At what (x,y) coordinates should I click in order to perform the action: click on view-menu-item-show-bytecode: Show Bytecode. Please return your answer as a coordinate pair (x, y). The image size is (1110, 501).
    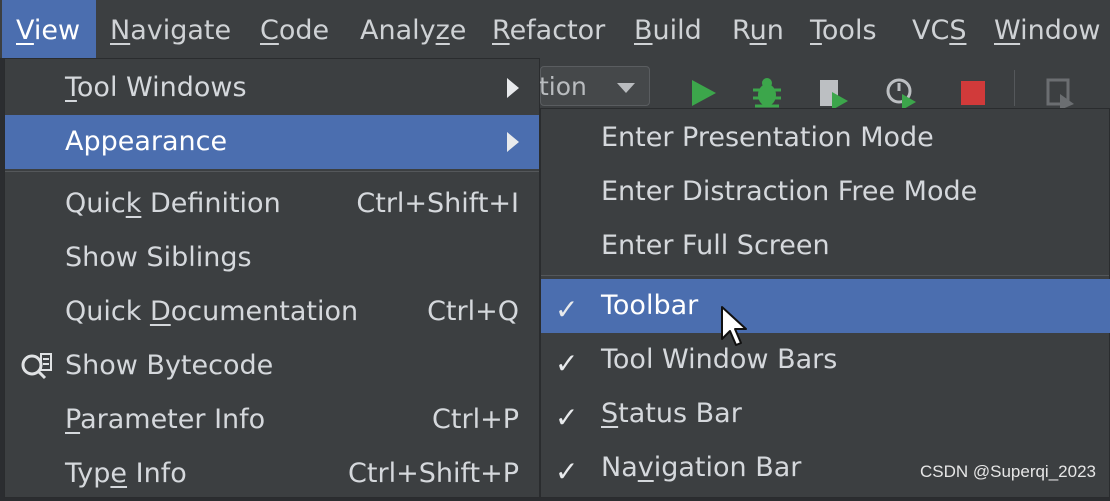
    Looking at the image, I should click on (272, 366).